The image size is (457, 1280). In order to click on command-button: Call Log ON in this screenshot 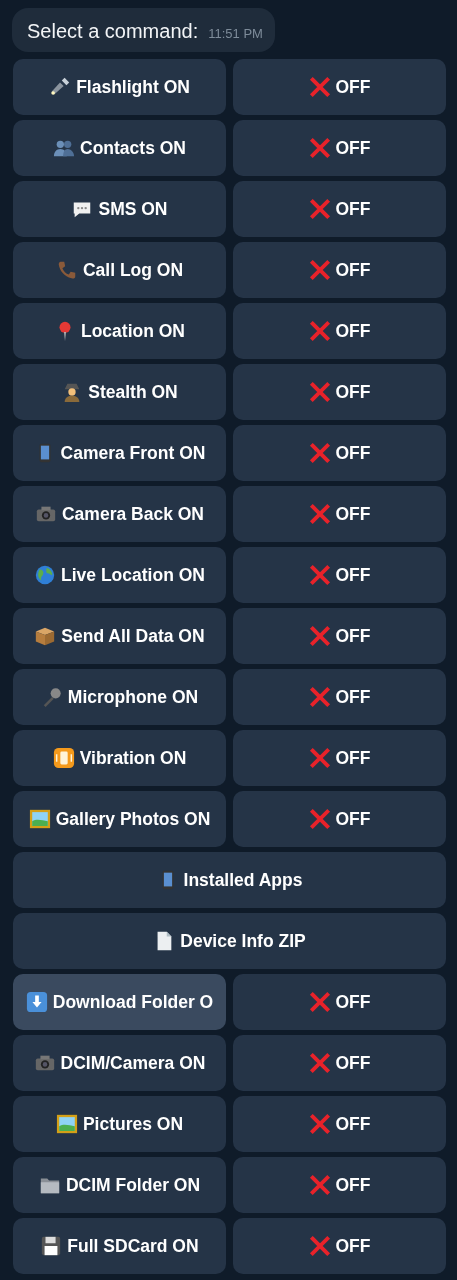, I will do `click(119, 270)`.